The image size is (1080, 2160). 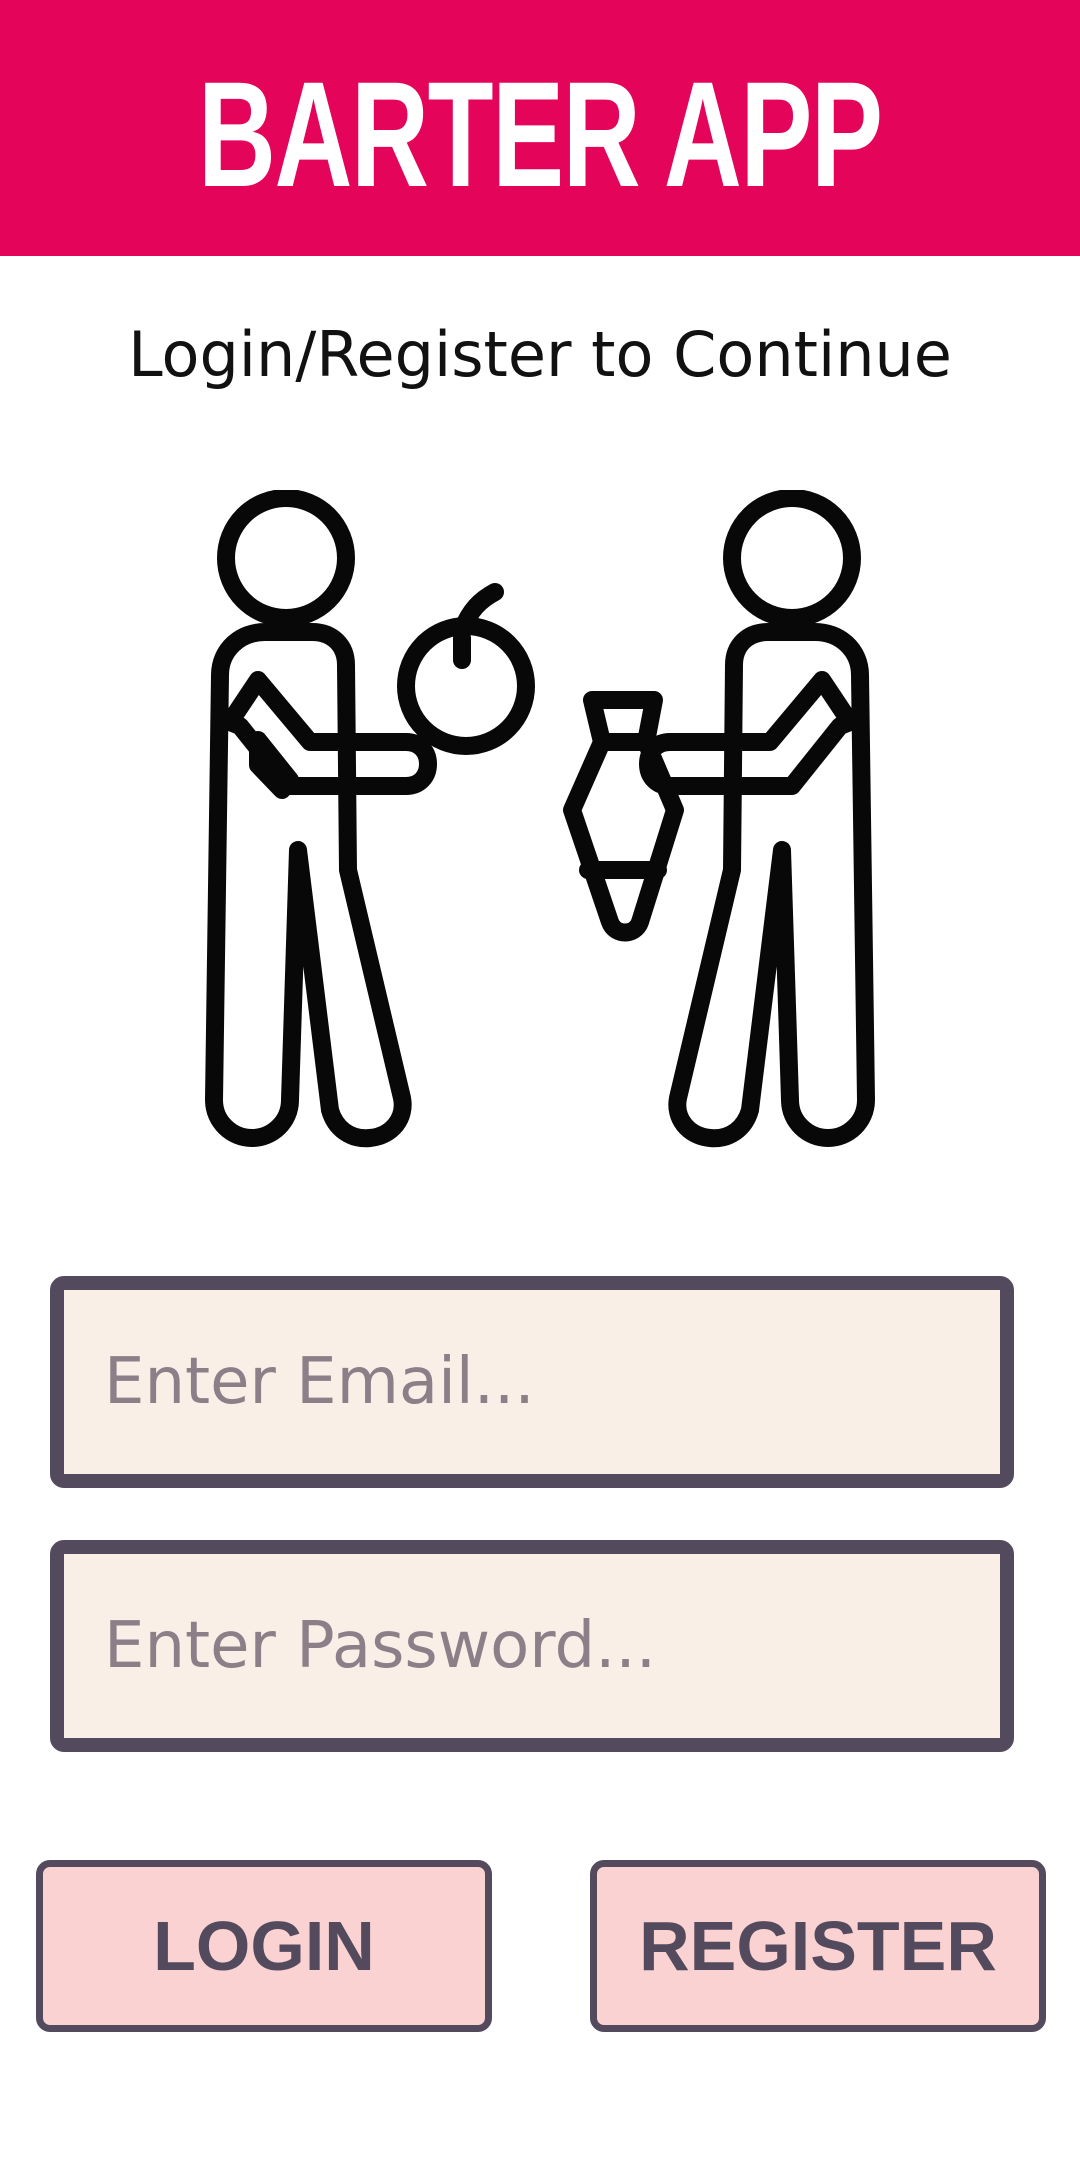 I want to click on password-input, so click(x=532, y=1646).